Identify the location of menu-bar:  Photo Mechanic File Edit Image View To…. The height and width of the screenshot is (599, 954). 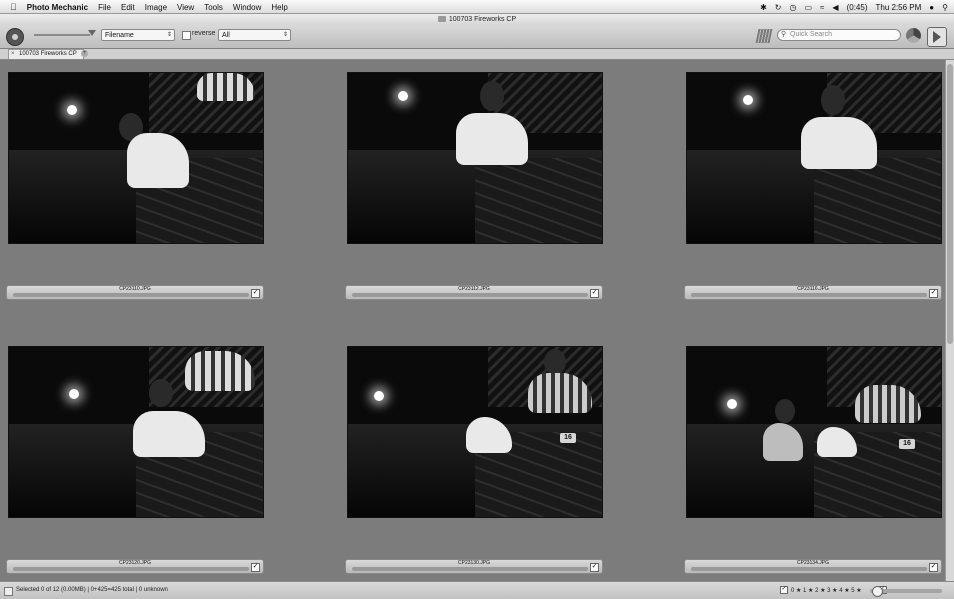
(477, 7).